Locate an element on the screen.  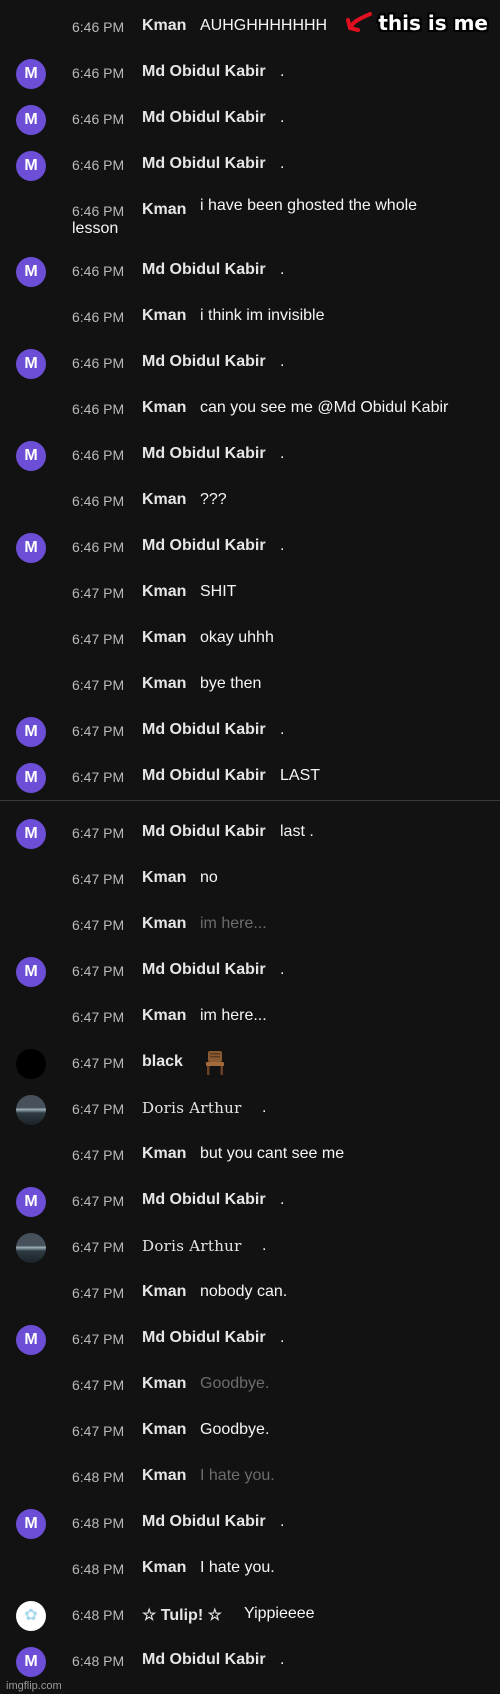
chat-message: 6:47 PM Kman SHIT is located at coordinates (250, 593).